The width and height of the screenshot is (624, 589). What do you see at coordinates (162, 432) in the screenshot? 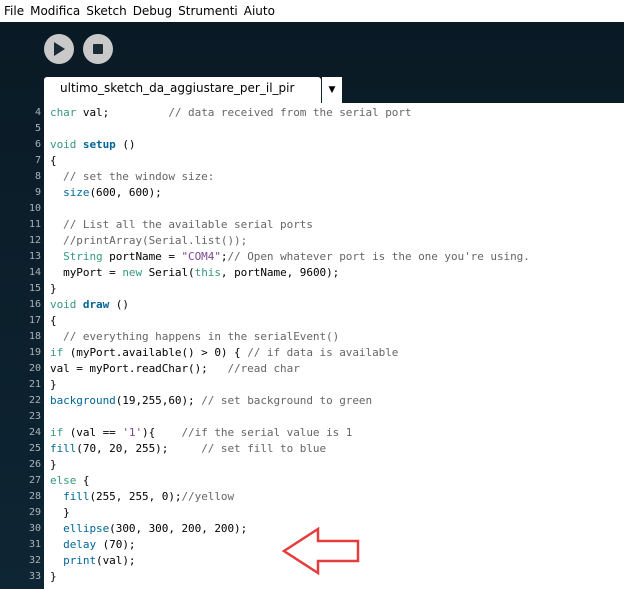
I see `code-token: ){` at bounding box center [162, 432].